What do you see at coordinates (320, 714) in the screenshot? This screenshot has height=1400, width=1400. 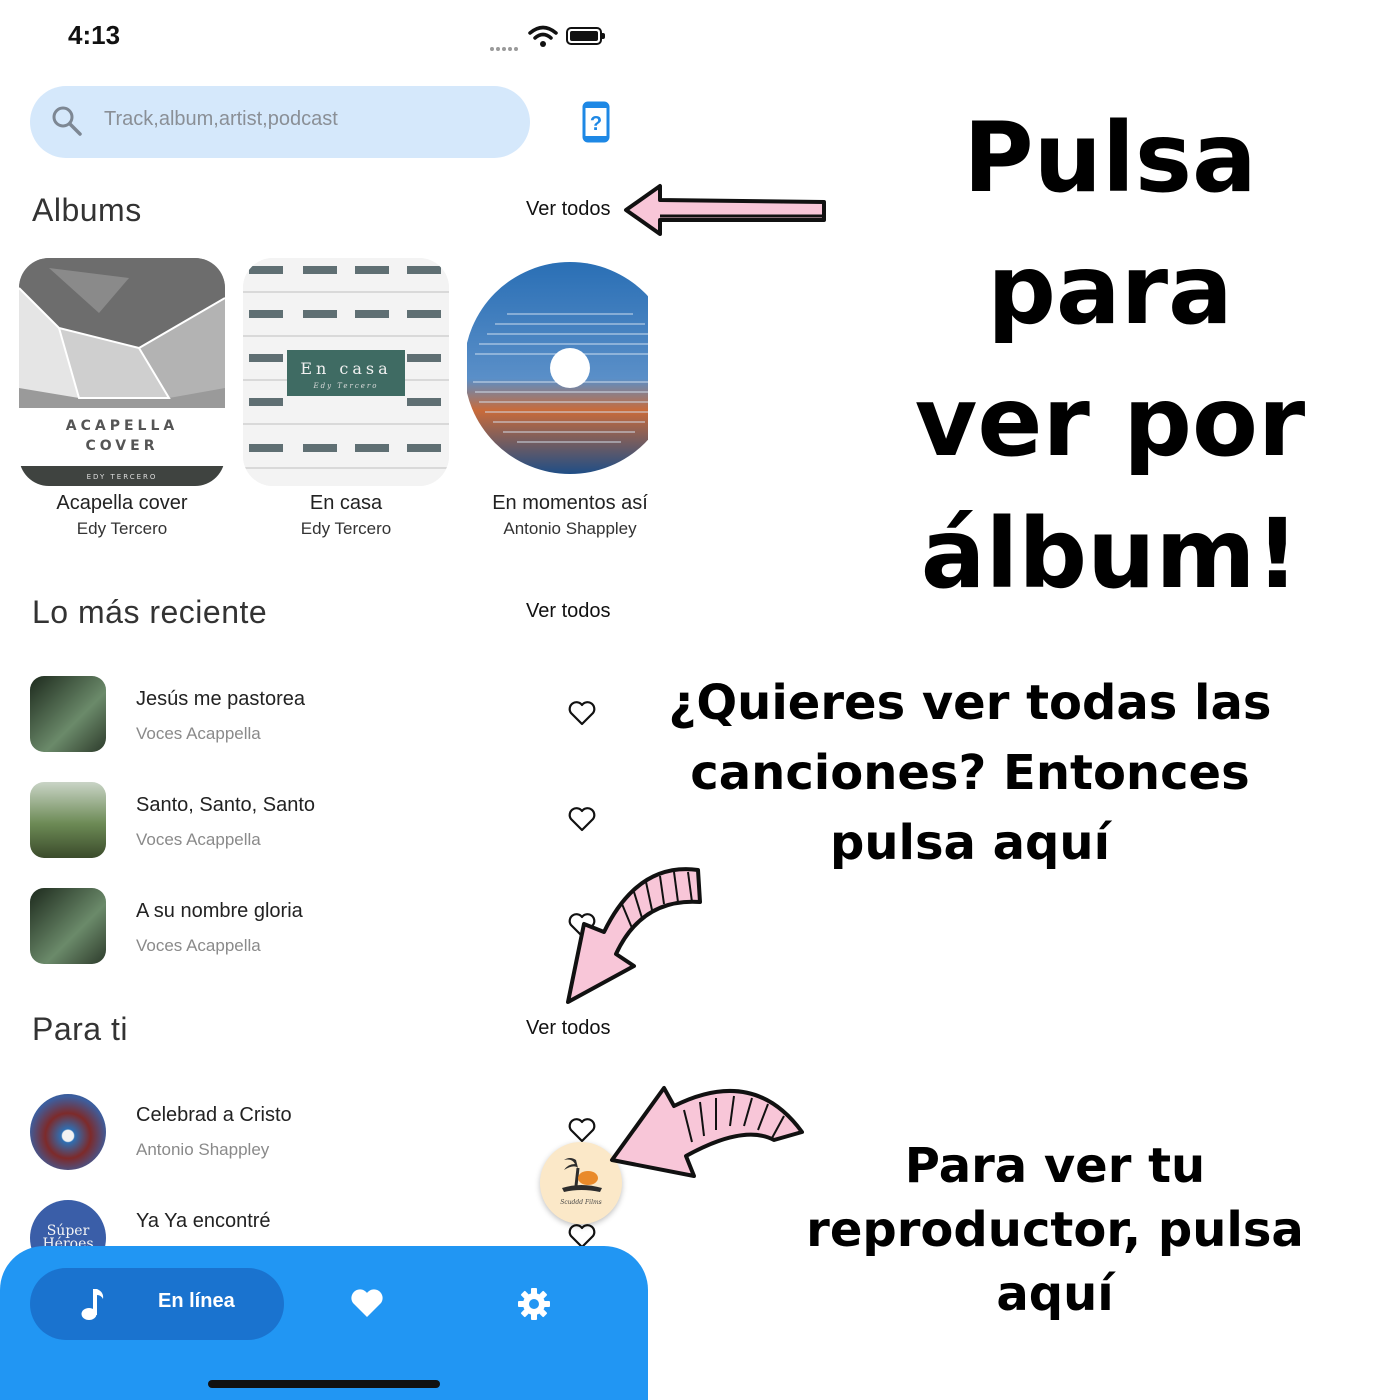 I see `song-row: Jesús me pastorea Voces Acappella` at bounding box center [320, 714].